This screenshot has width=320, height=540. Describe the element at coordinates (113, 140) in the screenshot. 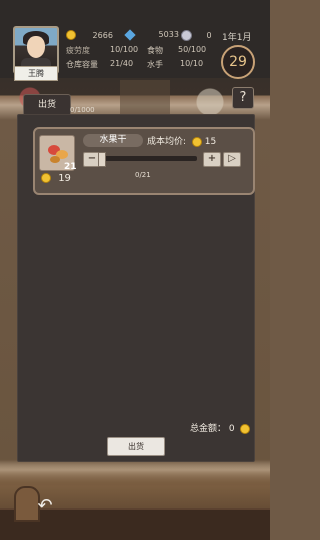

I see `goods-name: 水果干` at that location.